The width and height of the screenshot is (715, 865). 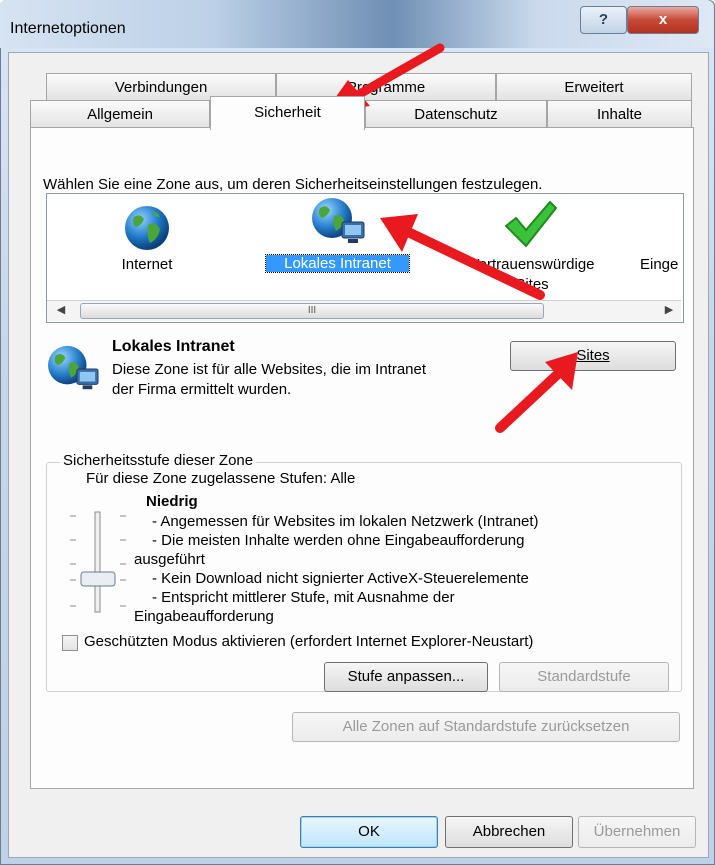 What do you see at coordinates (661, 264) in the screenshot?
I see `zone-label-eingeschraenkt: Einge` at bounding box center [661, 264].